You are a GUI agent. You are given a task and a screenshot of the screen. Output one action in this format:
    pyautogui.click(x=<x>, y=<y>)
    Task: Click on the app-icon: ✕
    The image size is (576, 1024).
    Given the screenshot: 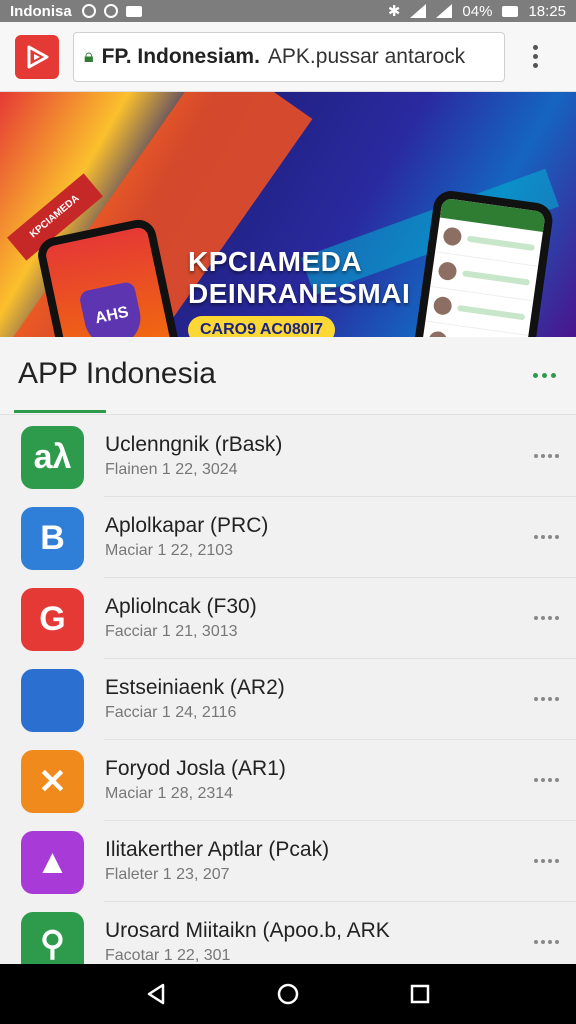 What is the action you would take?
    pyautogui.click(x=52, y=781)
    